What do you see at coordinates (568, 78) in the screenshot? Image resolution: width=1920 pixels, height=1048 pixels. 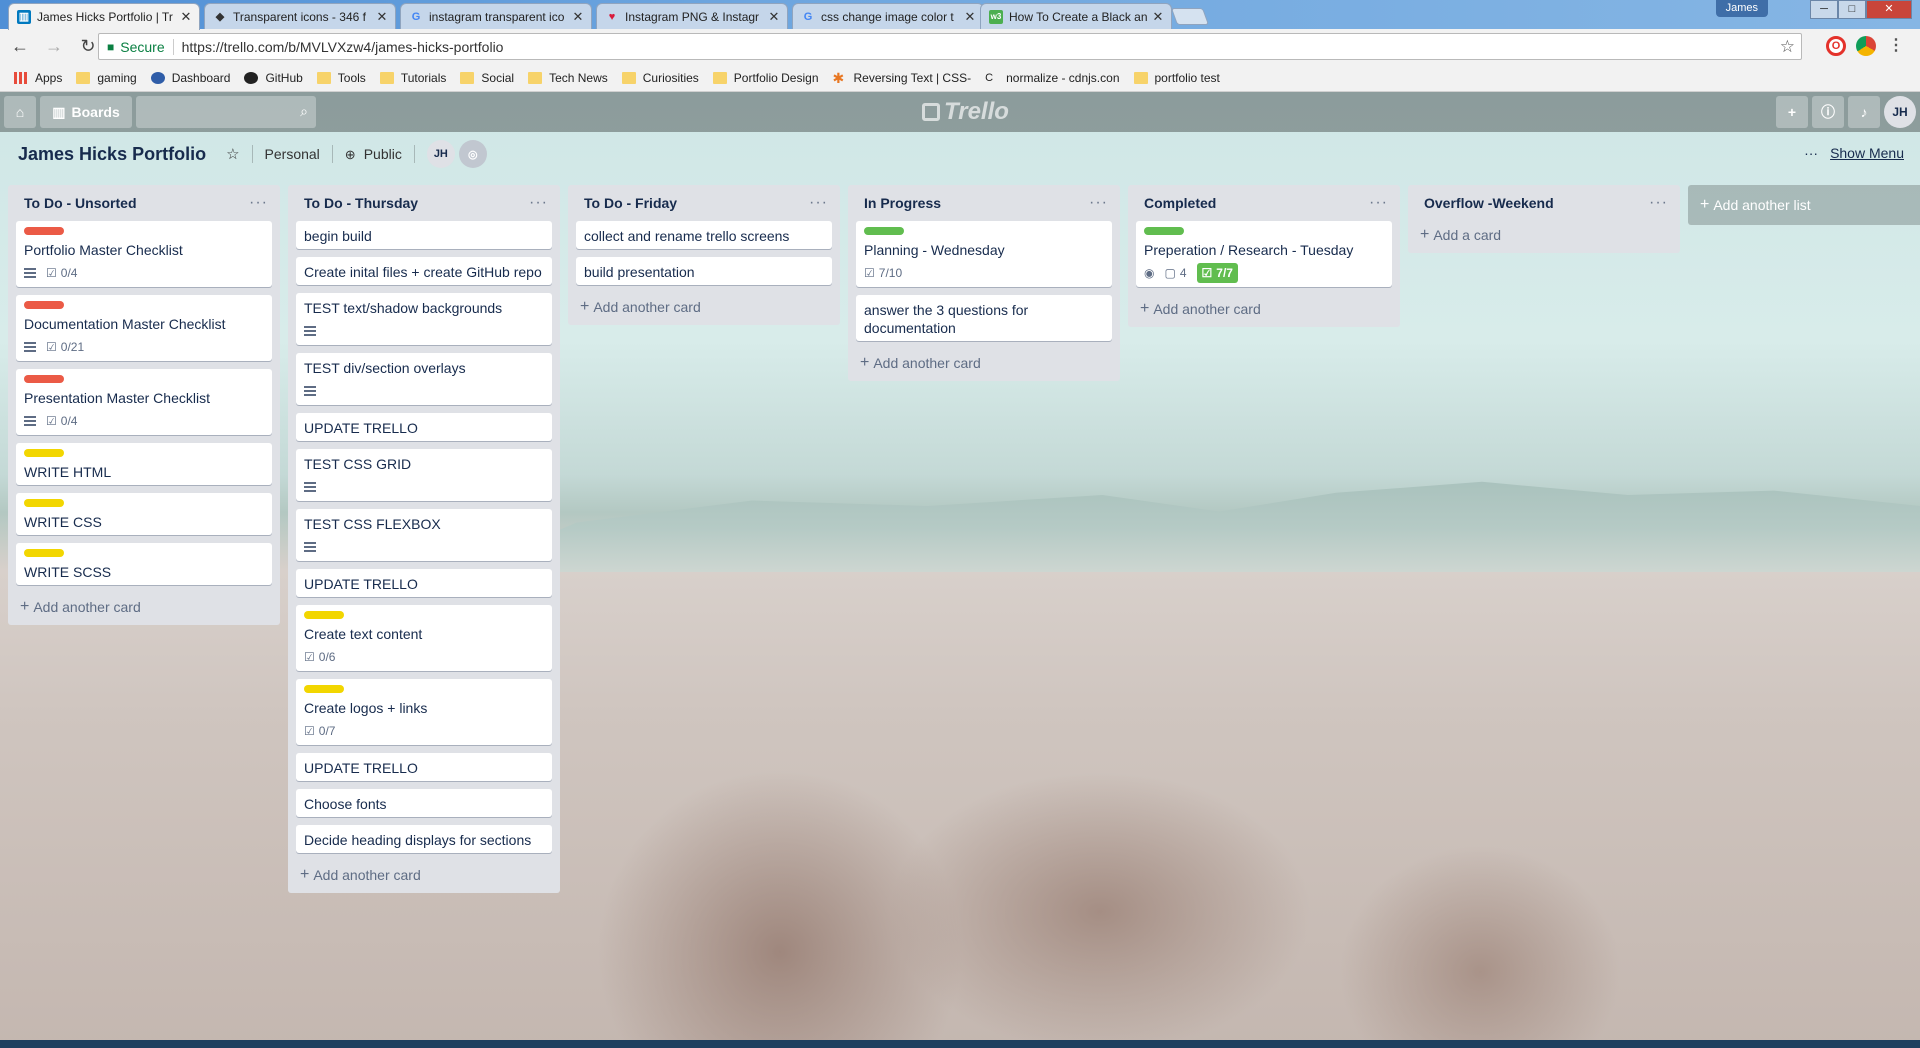 I see `bookmark-tech-news: Tech News` at bounding box center [568, 78].